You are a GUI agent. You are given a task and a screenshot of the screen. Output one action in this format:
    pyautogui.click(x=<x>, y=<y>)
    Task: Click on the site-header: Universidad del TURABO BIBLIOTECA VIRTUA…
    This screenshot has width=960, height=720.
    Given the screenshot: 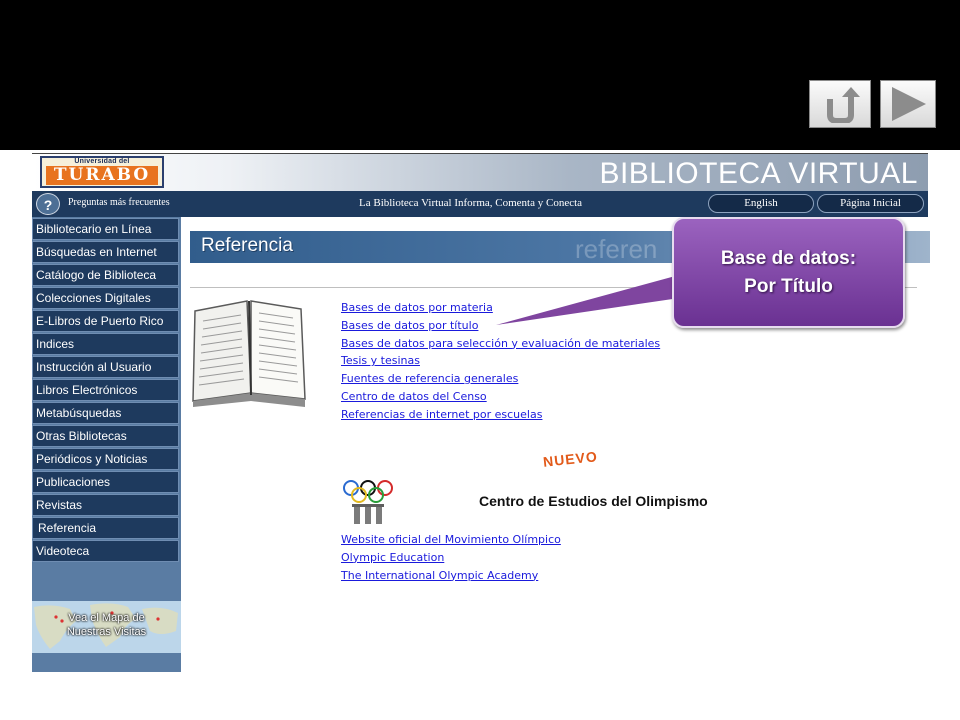 What is the action you would take?
    pyautogui.click(x=480, y=172)
    